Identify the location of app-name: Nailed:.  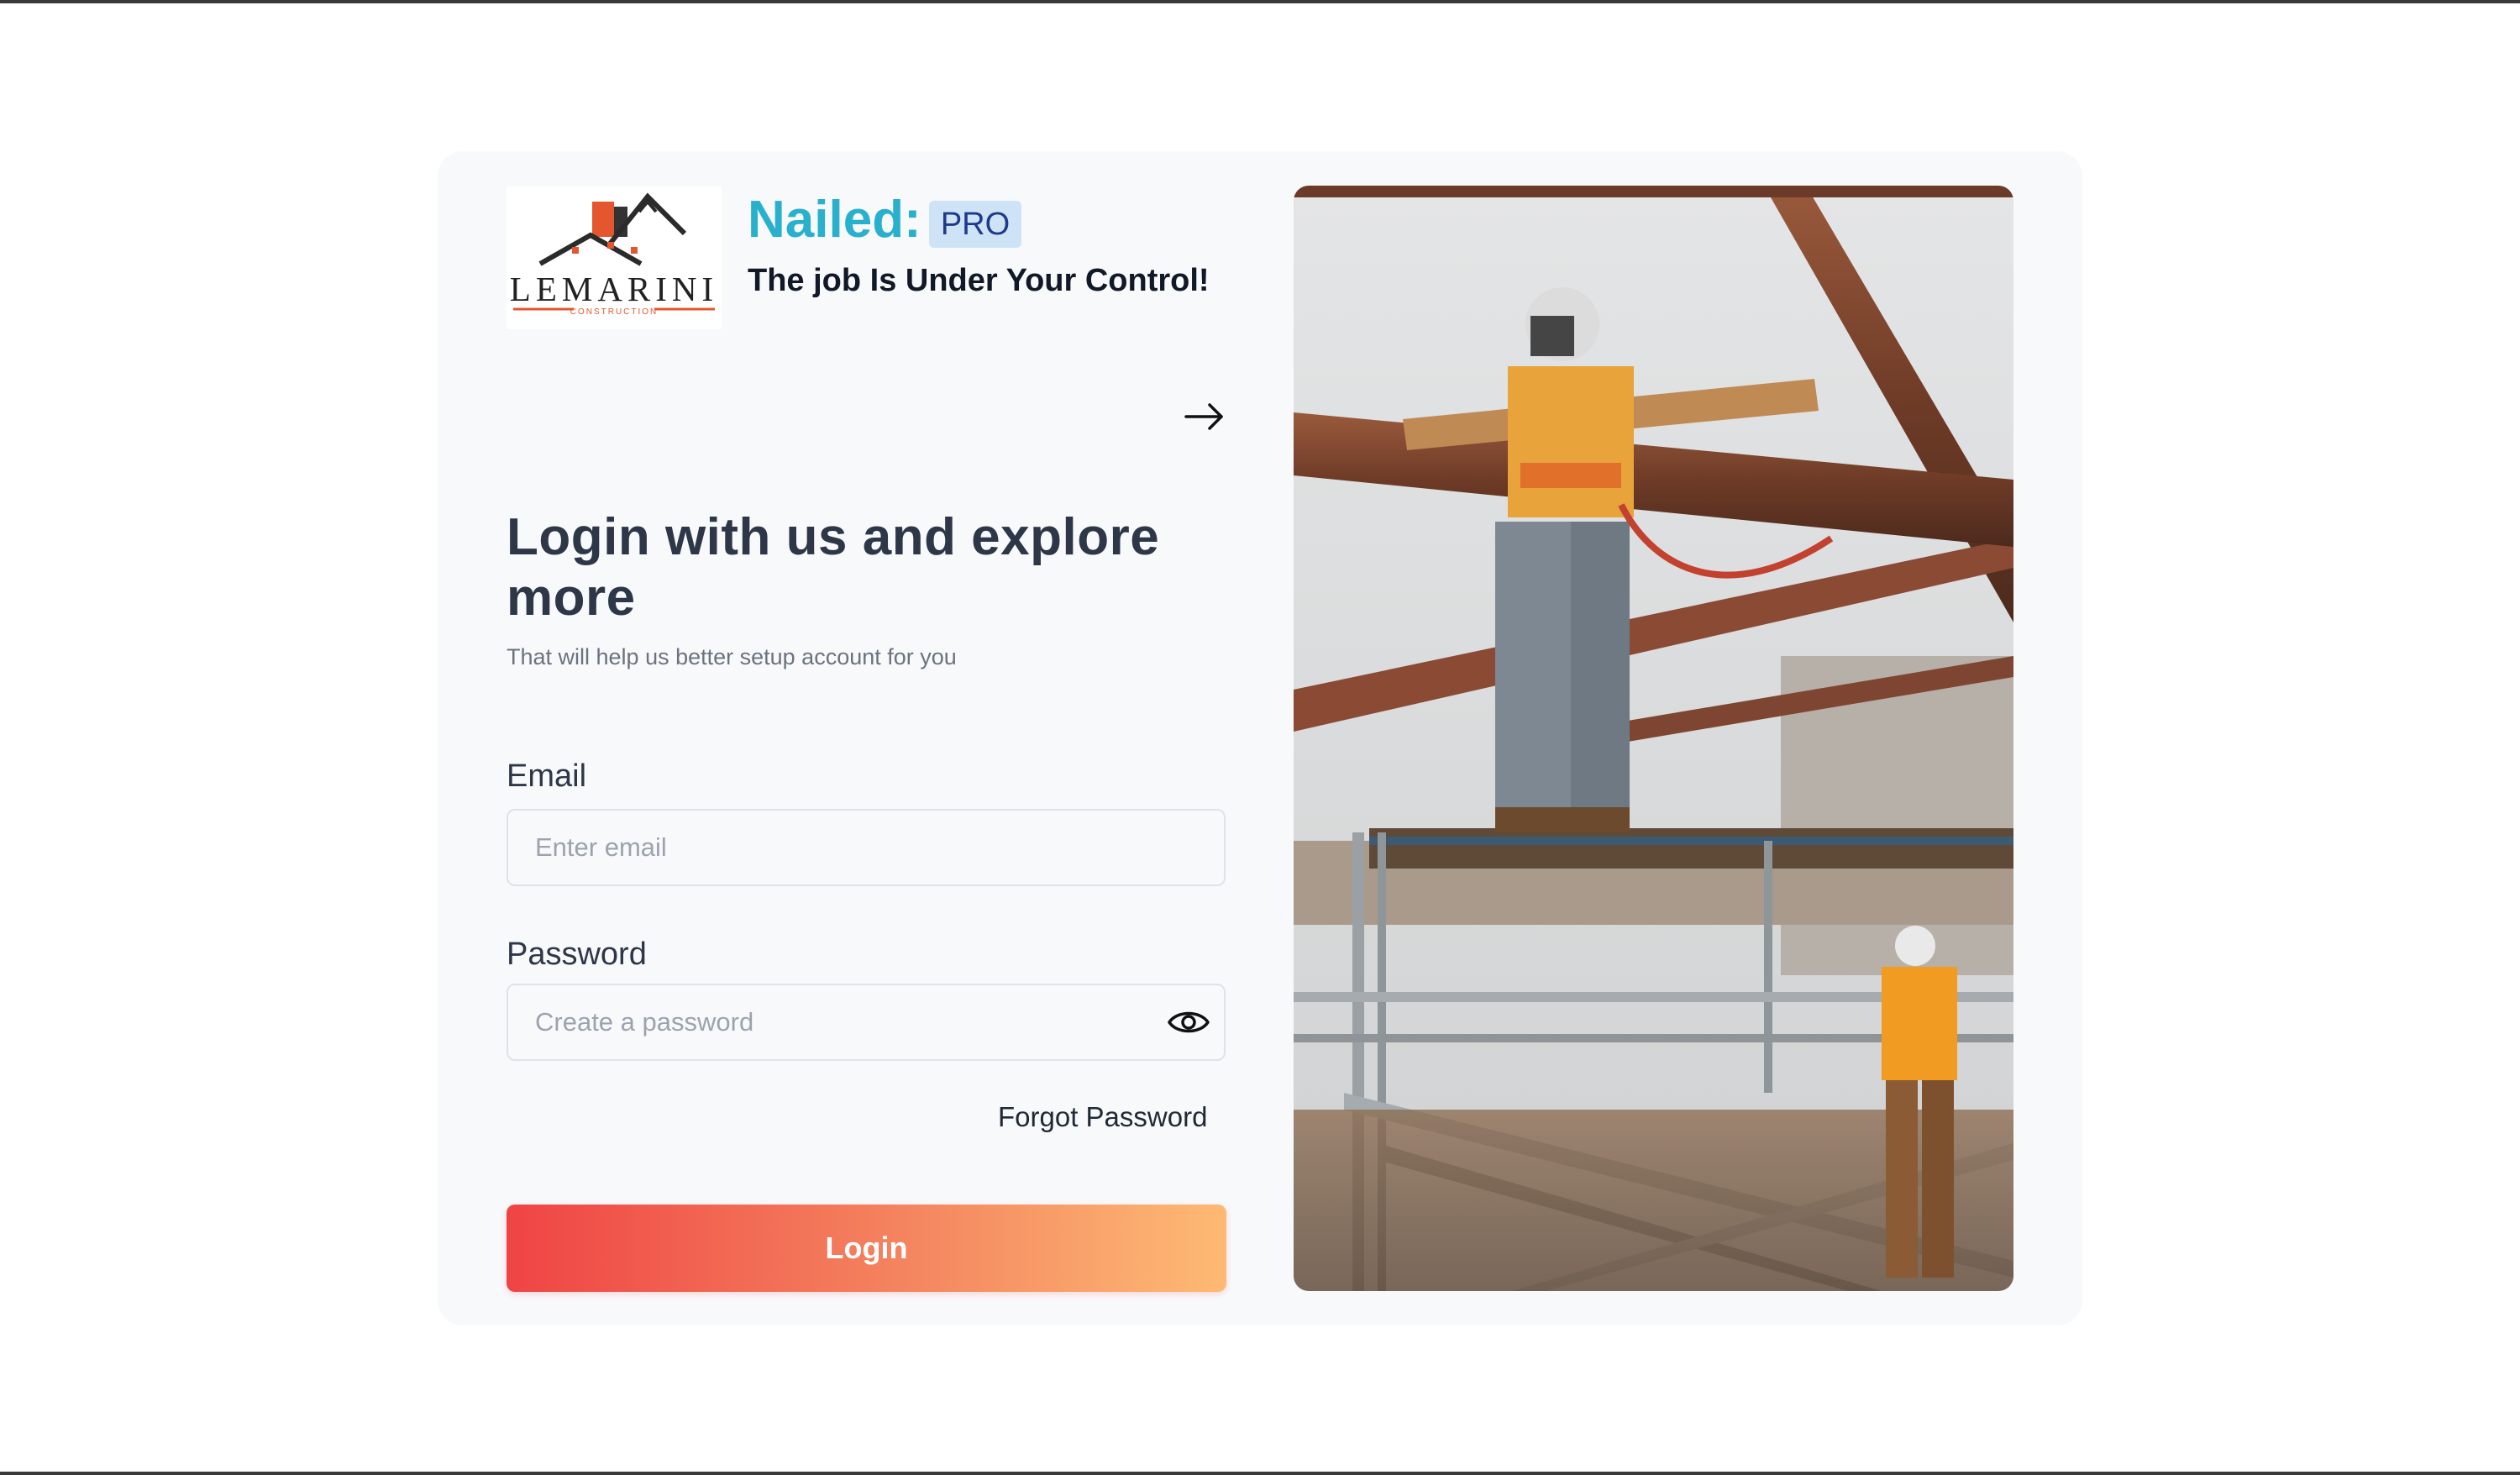
(834, 220).